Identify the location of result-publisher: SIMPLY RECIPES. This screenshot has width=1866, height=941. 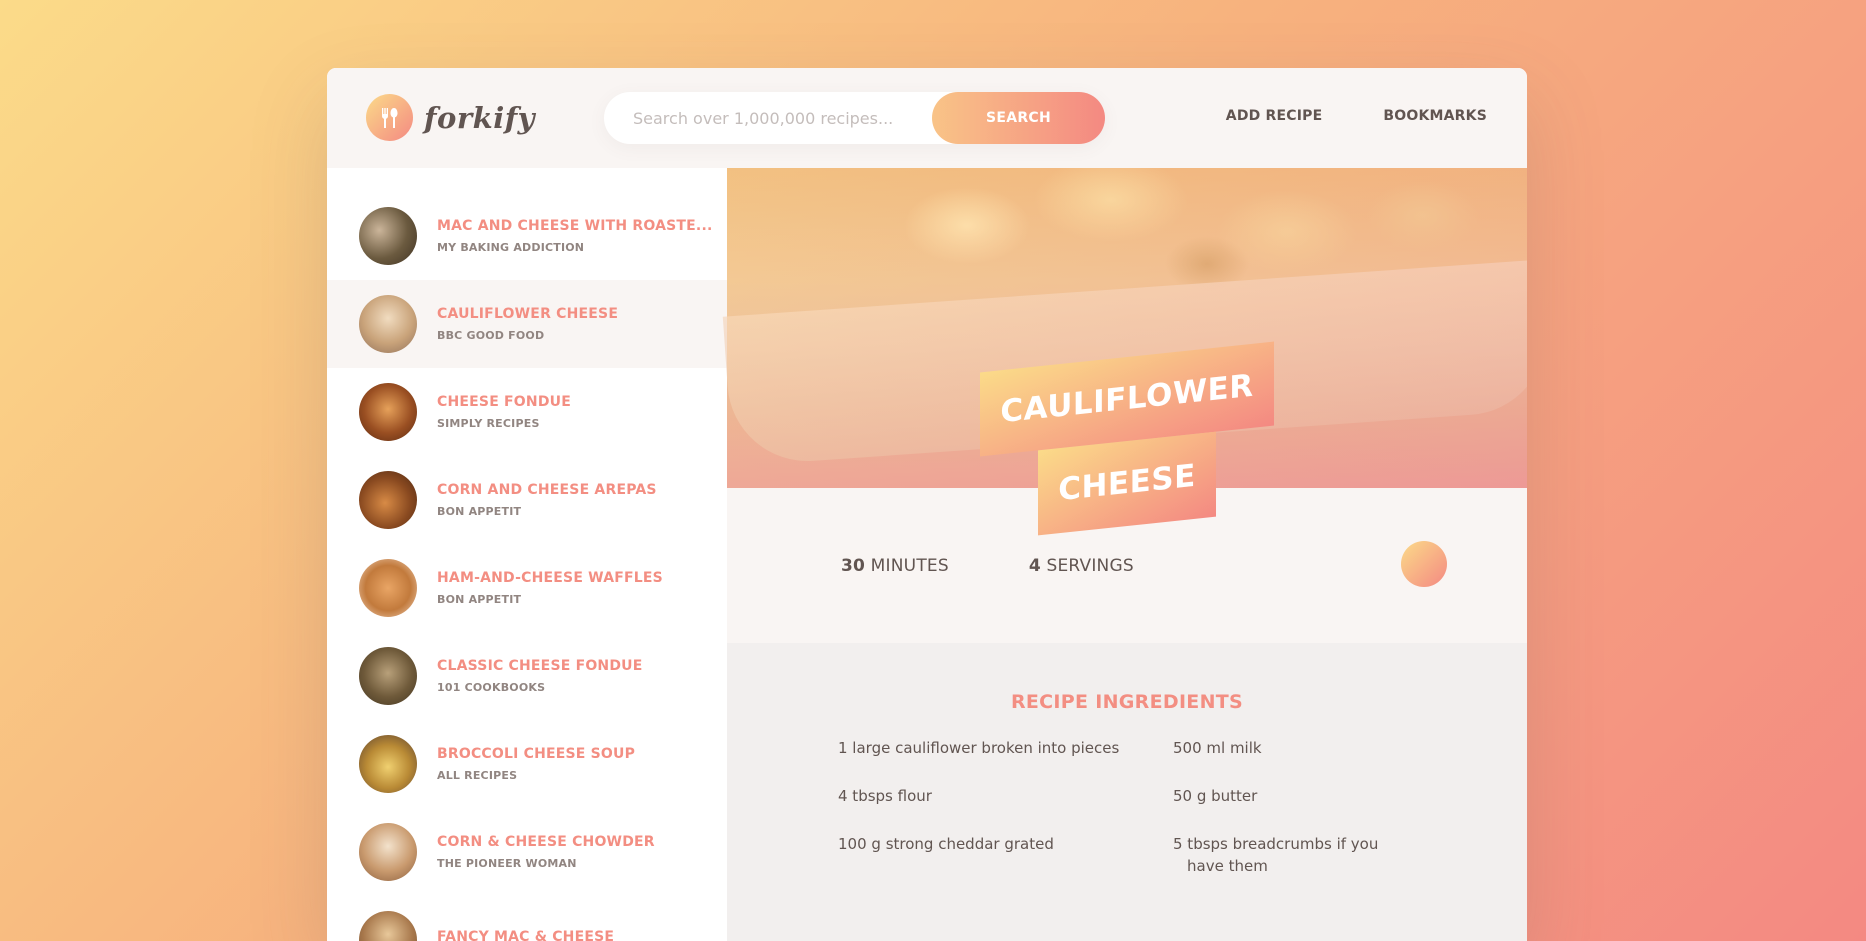
(488, 423).